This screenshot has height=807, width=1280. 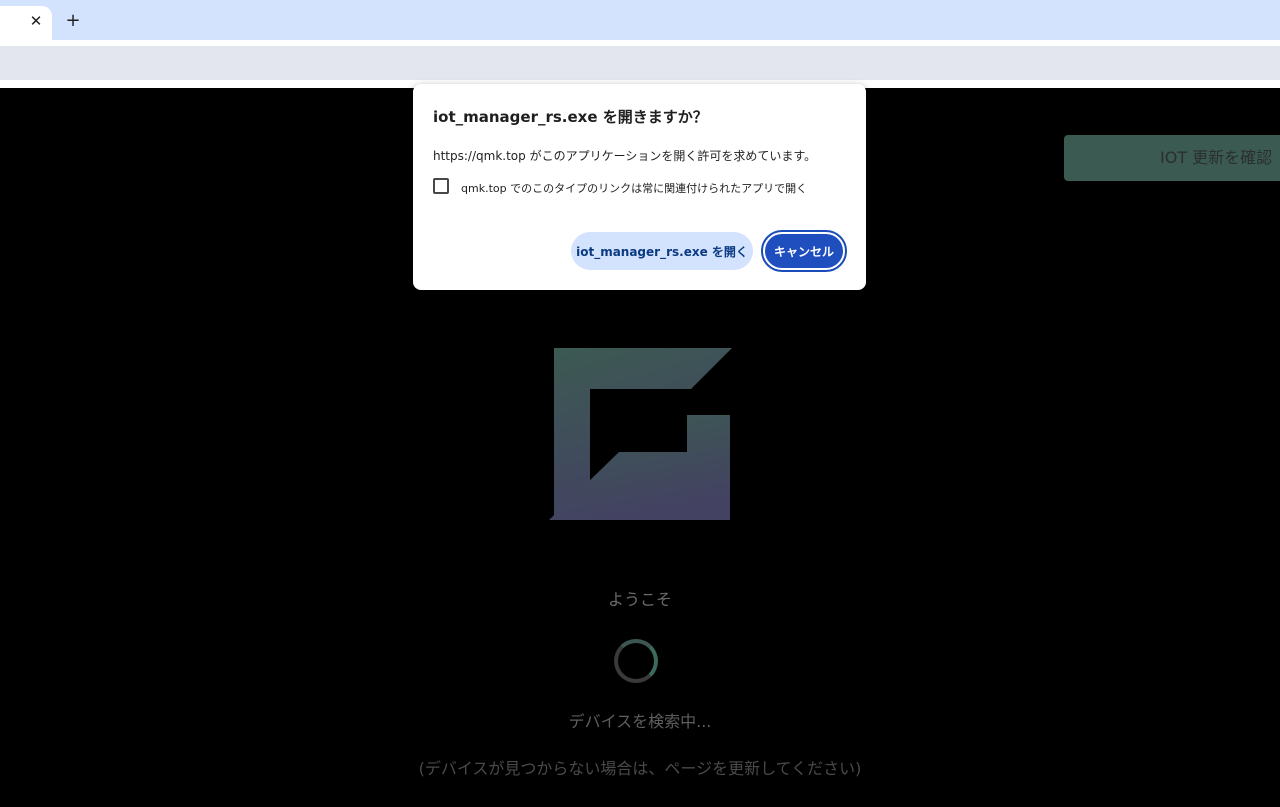 What do you see at coordinates (73, 20) in the screenshot?
I see `new-tab-icon: +` at bounding box center [73, 20].